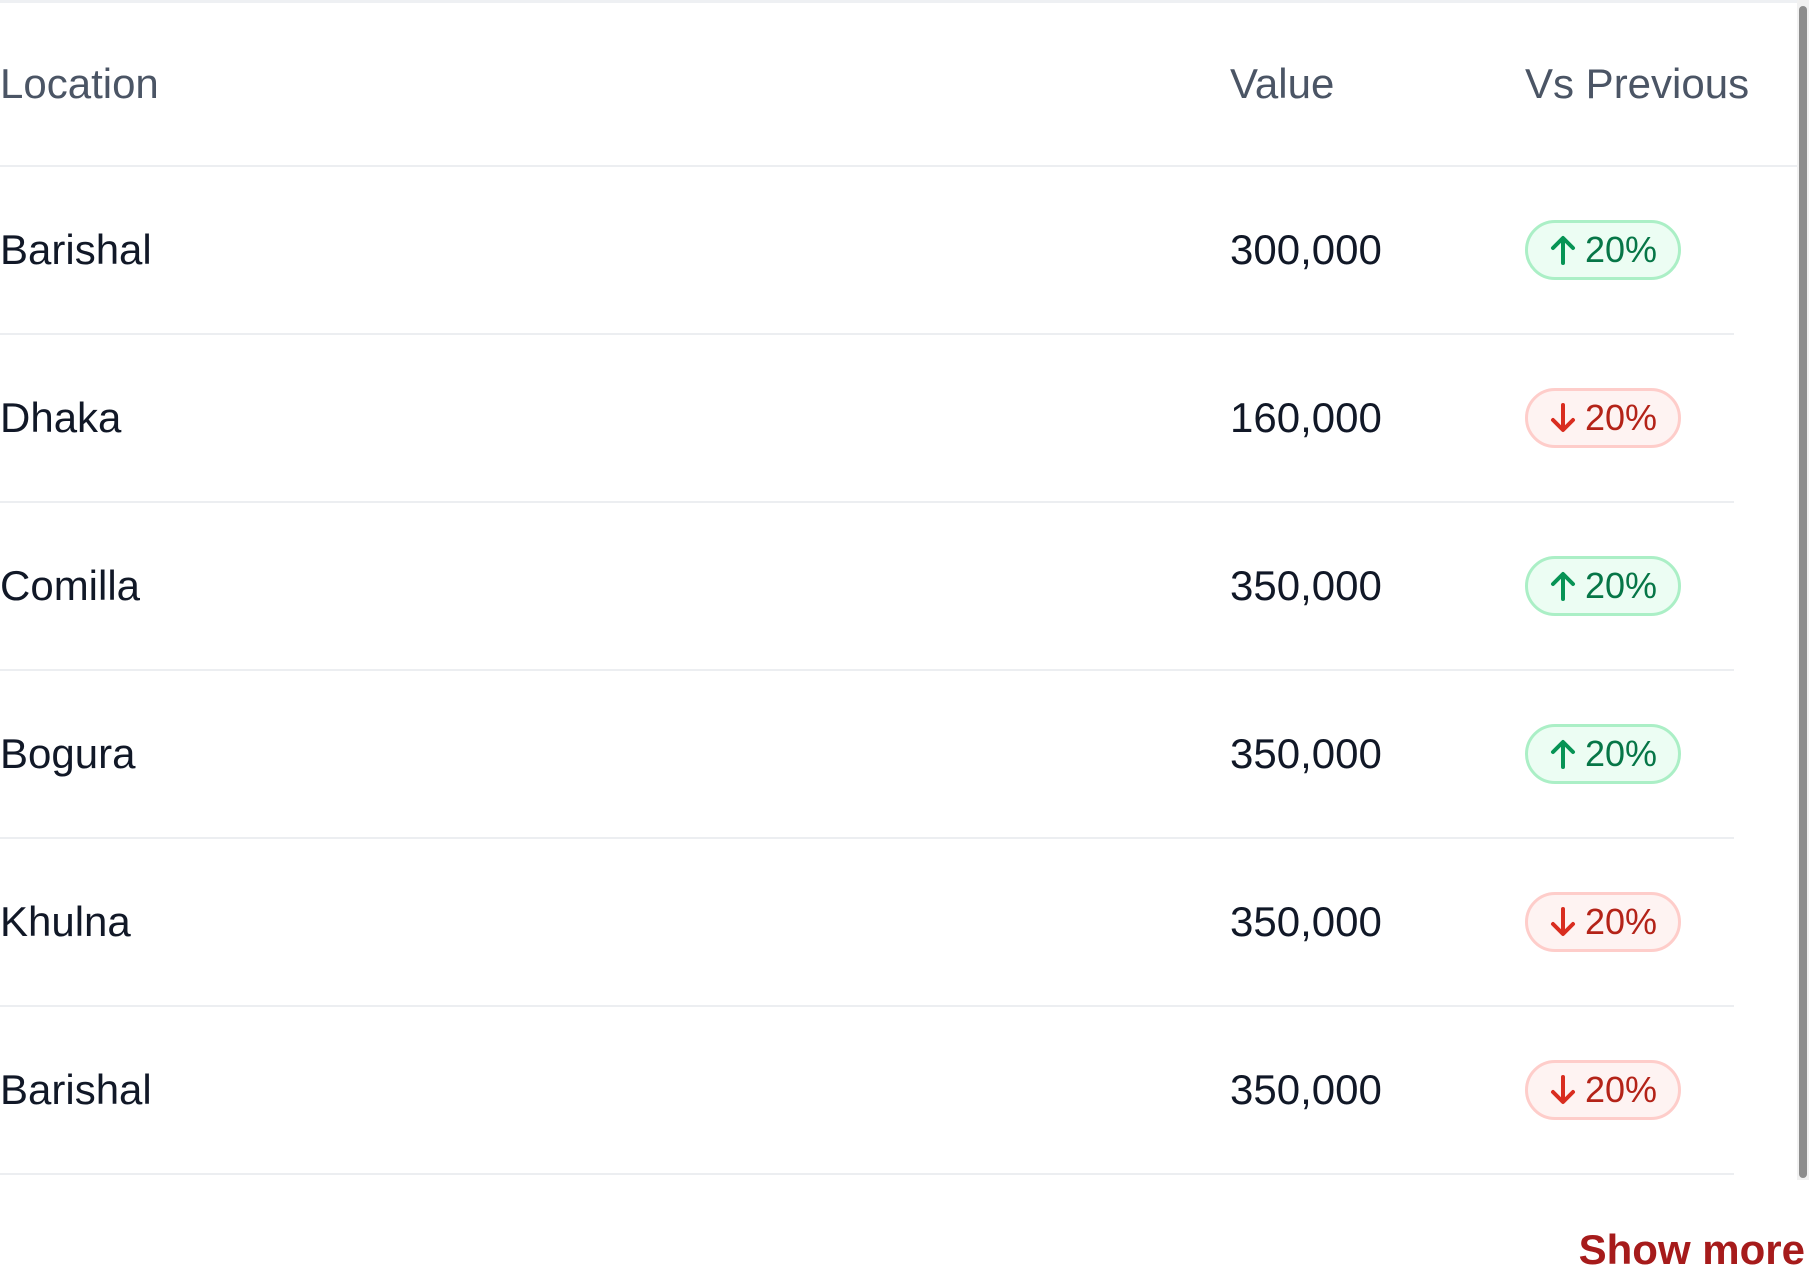 This screenshot has height=1284, width=1809. Describe the element at coordinates (70, 585) in the screenshot. I see `cell-location: Comilla` at that location.